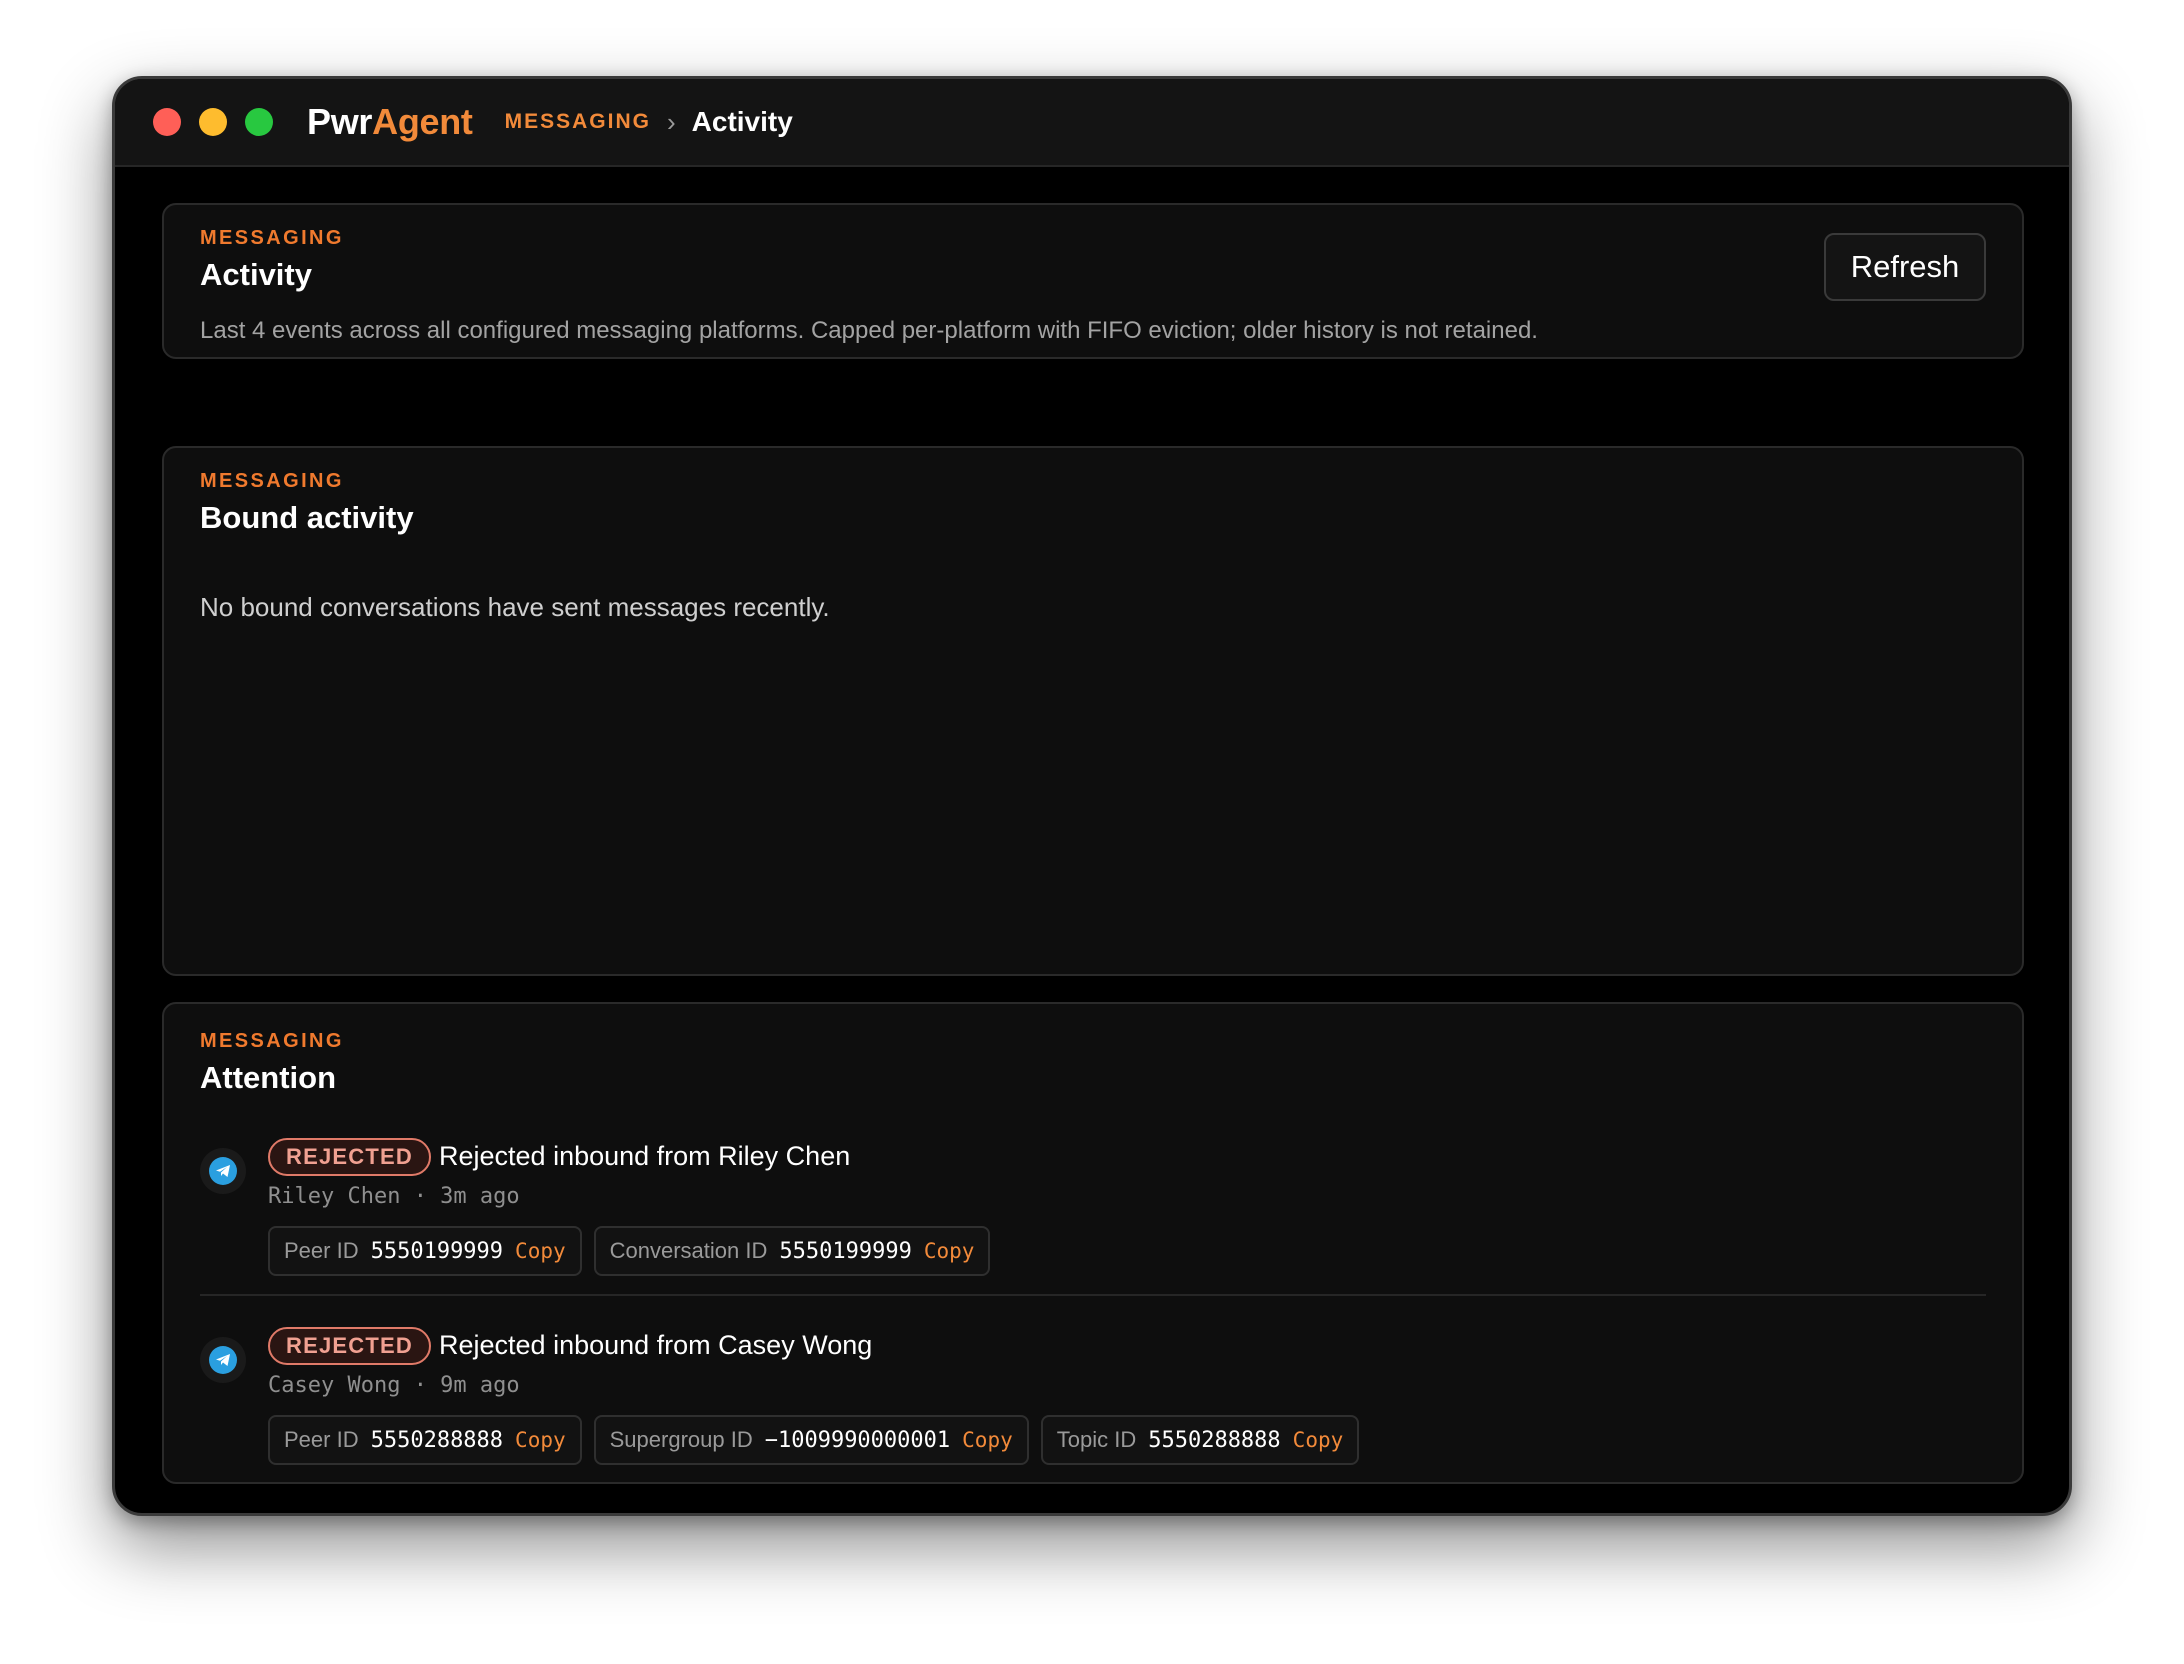 The width and height of the screenshot is (2184, 1664). I want to click on topic-id-chip: Topic ID 5550288888 Copy, so click(1200, 1440).